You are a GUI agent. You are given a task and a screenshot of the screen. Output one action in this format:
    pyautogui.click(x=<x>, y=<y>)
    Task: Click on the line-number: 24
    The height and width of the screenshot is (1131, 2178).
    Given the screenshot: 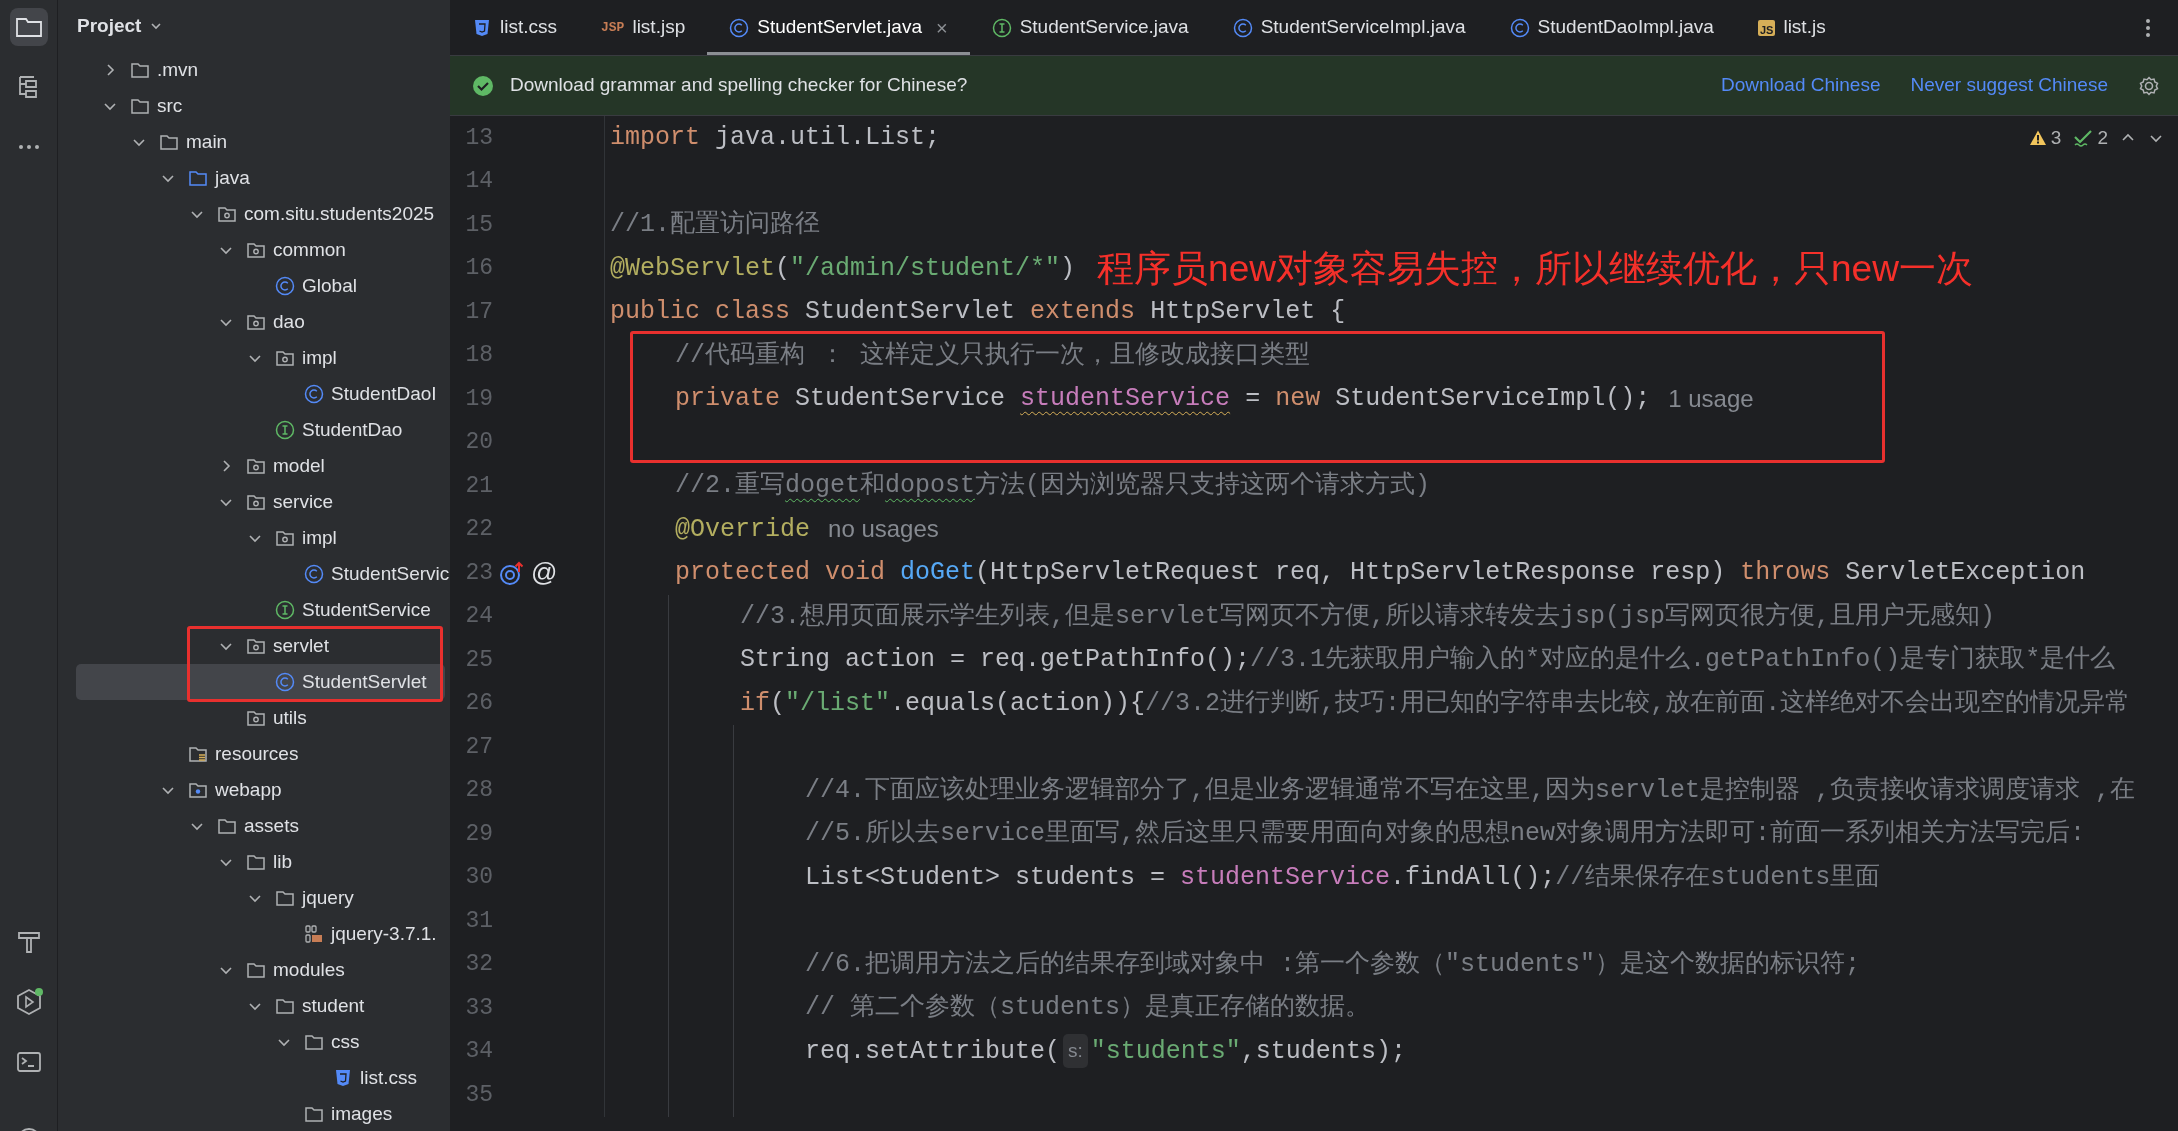 What is the action you would take?
    pyautogui.click(x=478, y=616)
    